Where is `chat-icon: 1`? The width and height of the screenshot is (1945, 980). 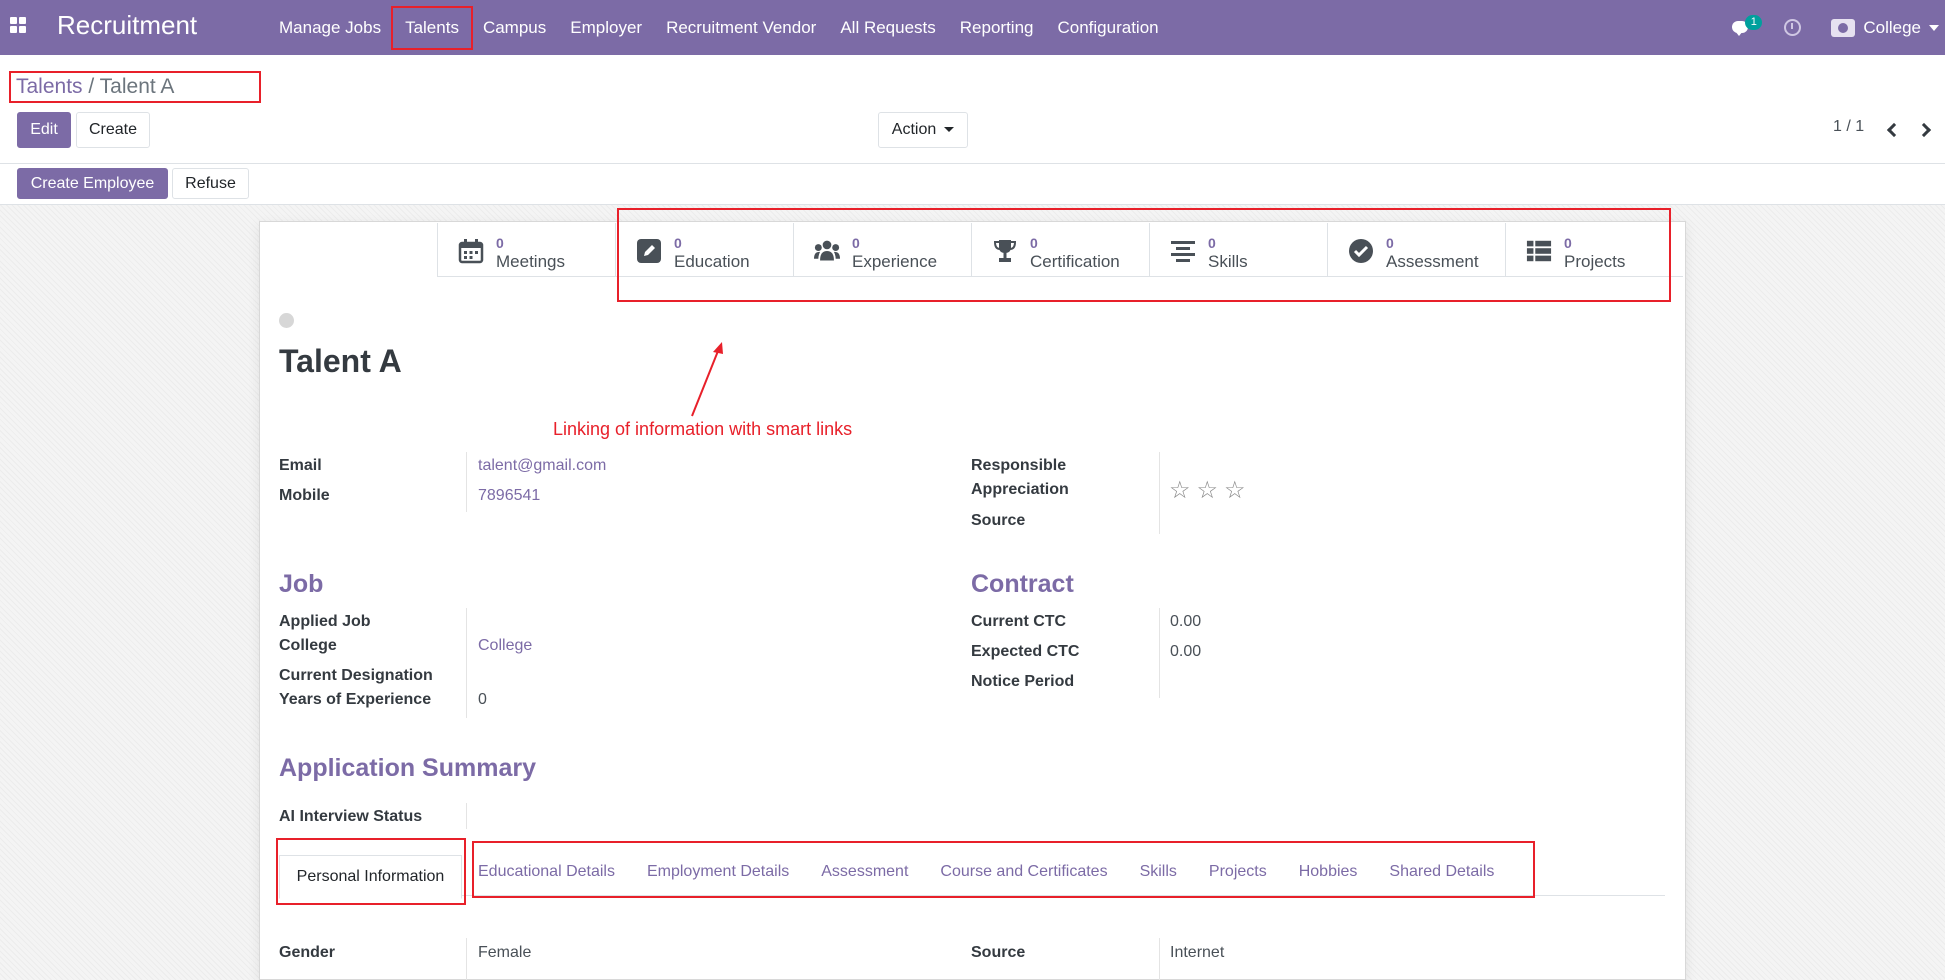 chat-icon: 1 is located at coordinates (1747, 26).